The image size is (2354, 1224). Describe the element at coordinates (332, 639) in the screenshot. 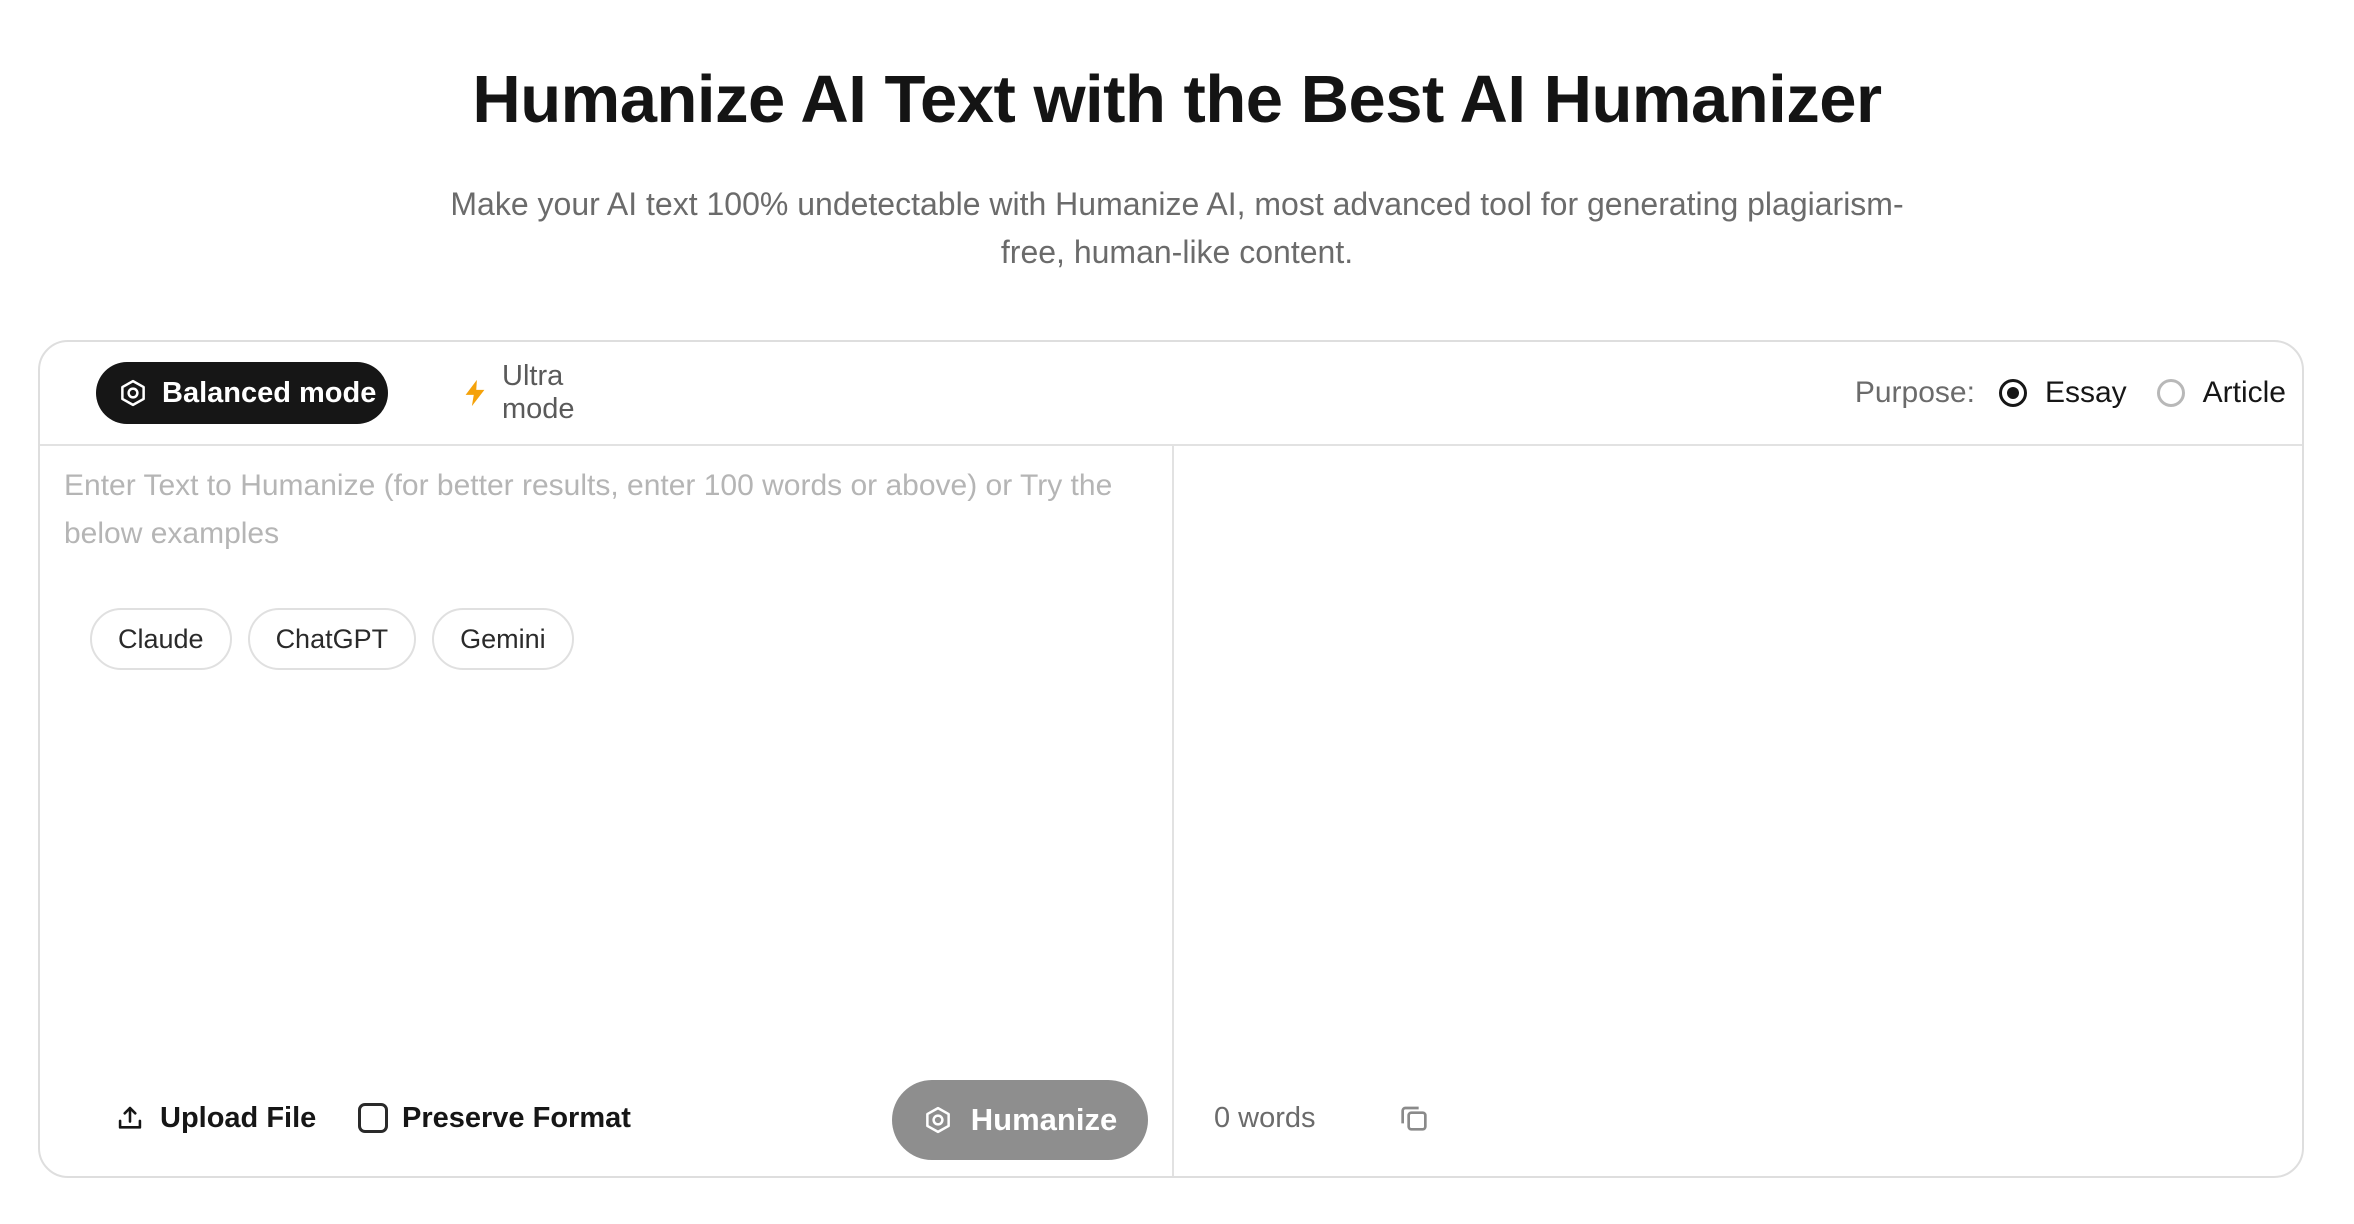

I see `example-chip-chatgpt: ChatGPT` at that location.